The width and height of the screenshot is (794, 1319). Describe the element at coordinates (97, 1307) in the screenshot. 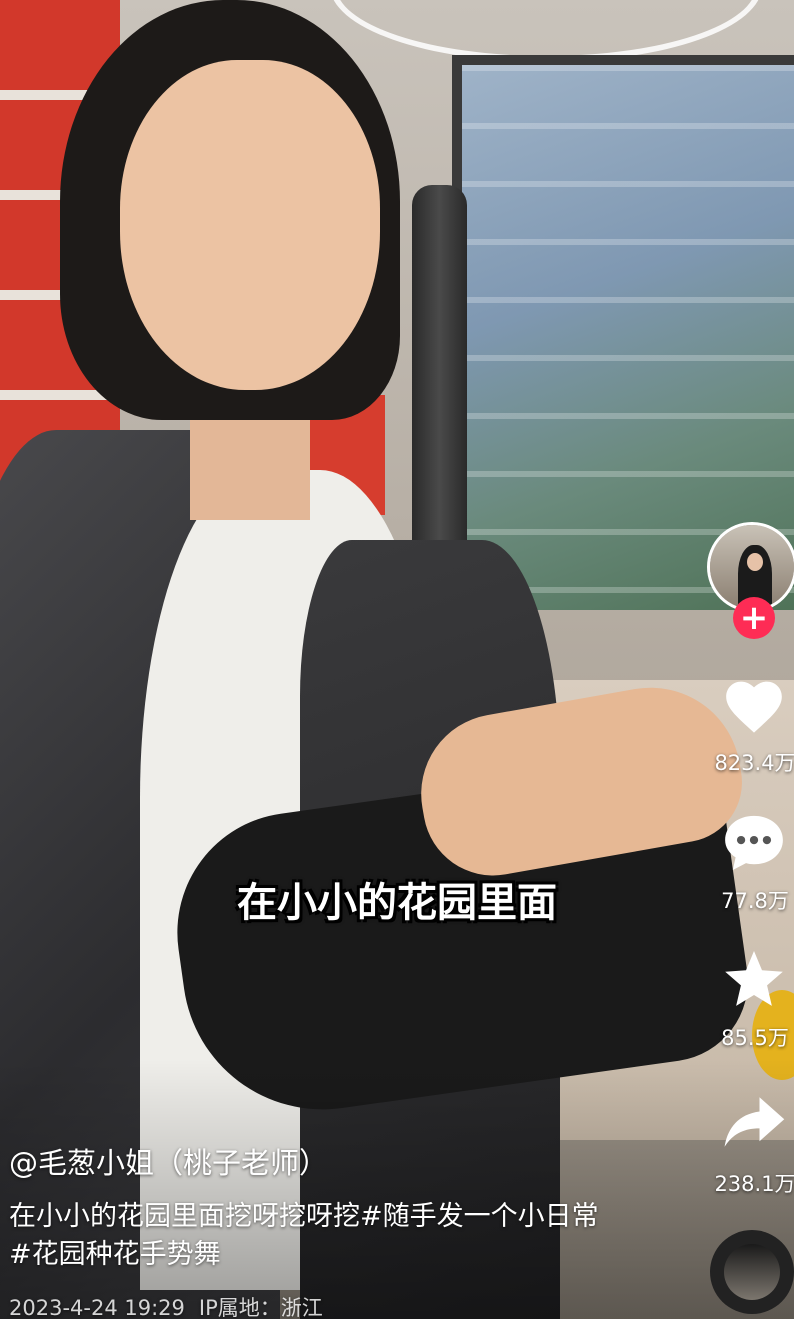

I see `post-date: 2023-4-24 19:29` at that location.